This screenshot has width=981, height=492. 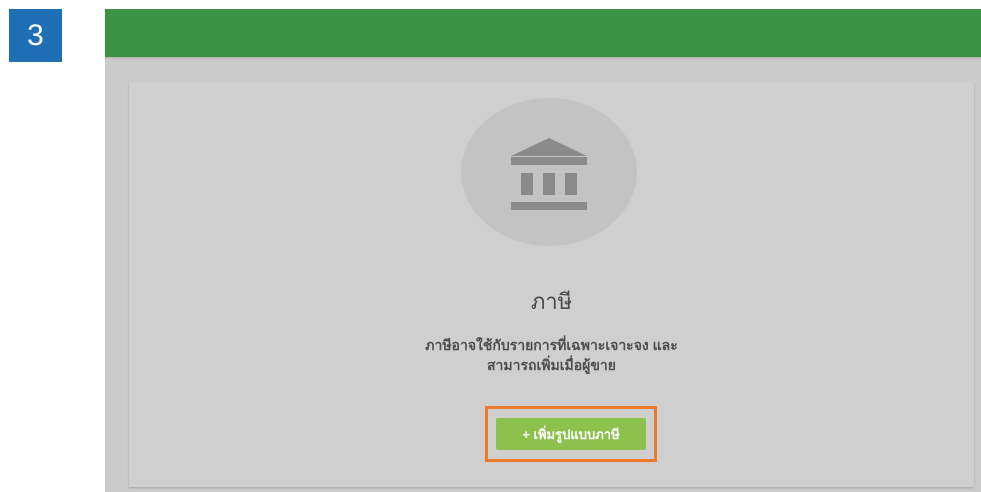 I want to click on description-line-1: ภาษีอาจใช้กับรายการที่เฉพาะเจาะจง และ, so click(x=551, y=345).